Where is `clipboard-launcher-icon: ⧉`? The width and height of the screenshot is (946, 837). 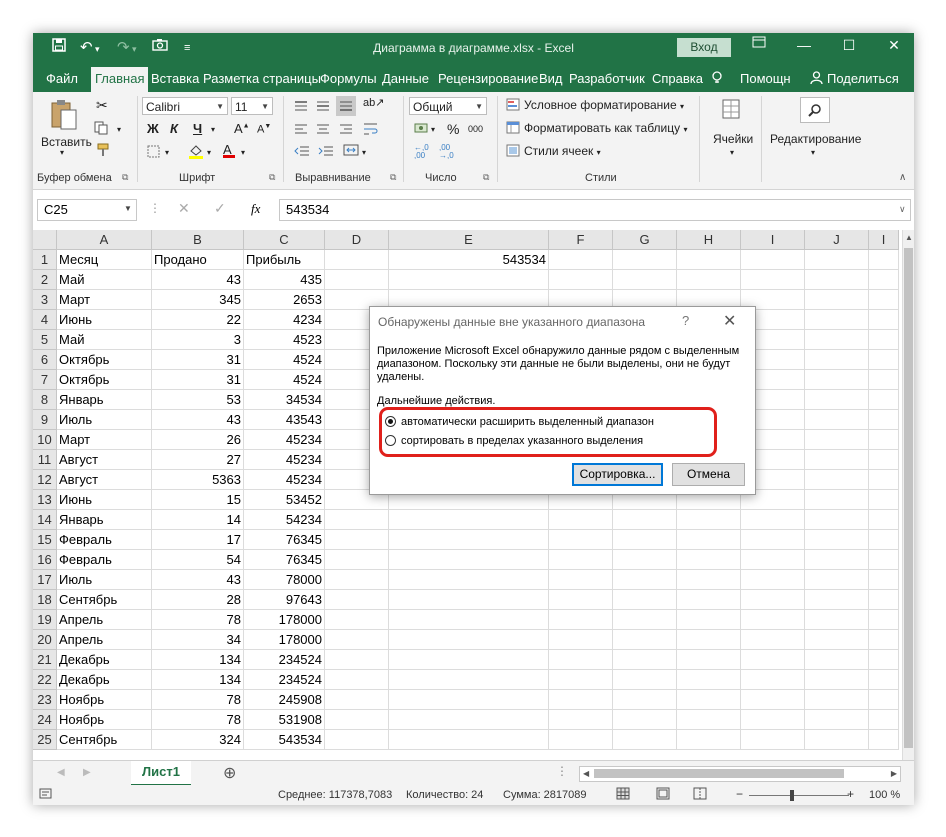 clipboard-launcher-icon: ⧉ is located at coordinates (125, 177).